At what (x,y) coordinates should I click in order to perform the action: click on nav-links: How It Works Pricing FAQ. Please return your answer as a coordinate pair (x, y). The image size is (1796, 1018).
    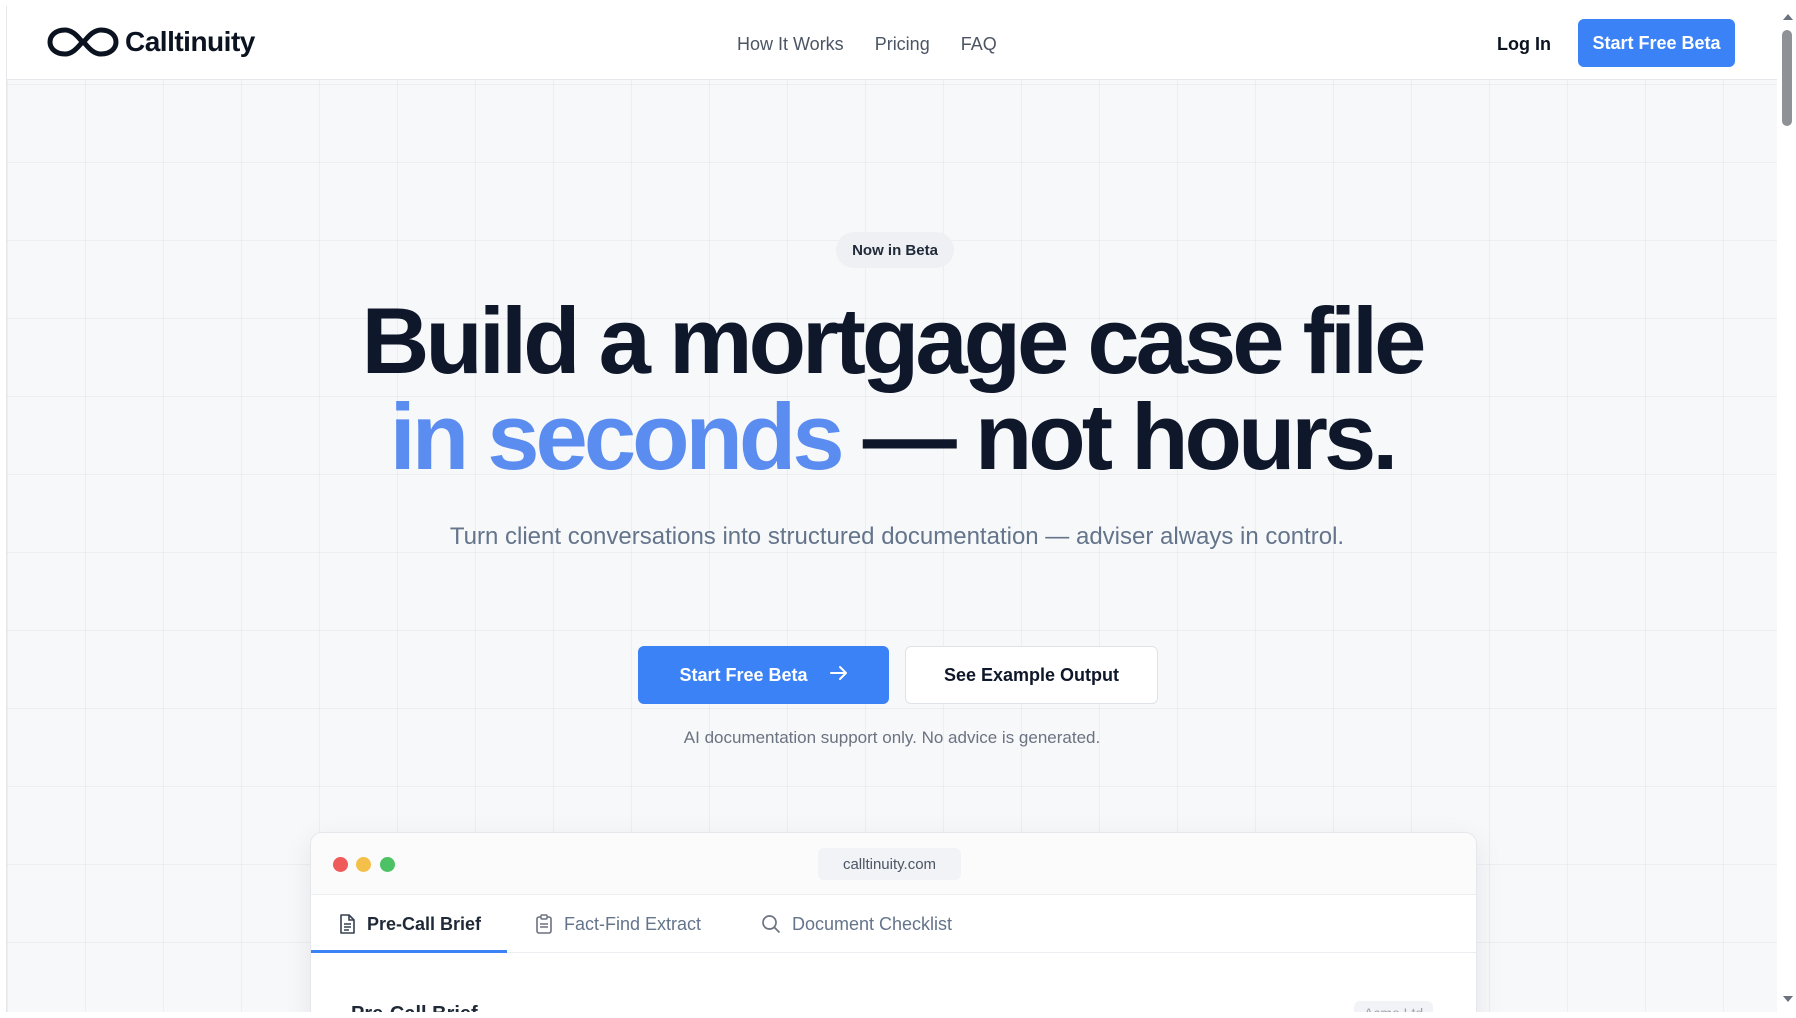
    Looking at the image, I should click on (867, 44).